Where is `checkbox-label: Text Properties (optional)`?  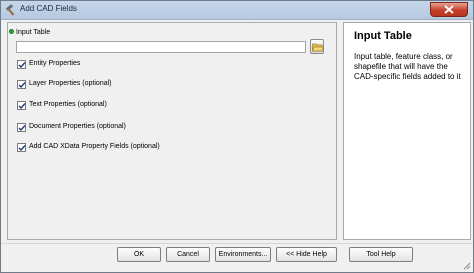 checkbox-label: Text Properties (optional) is located at coordinates (68, 104).